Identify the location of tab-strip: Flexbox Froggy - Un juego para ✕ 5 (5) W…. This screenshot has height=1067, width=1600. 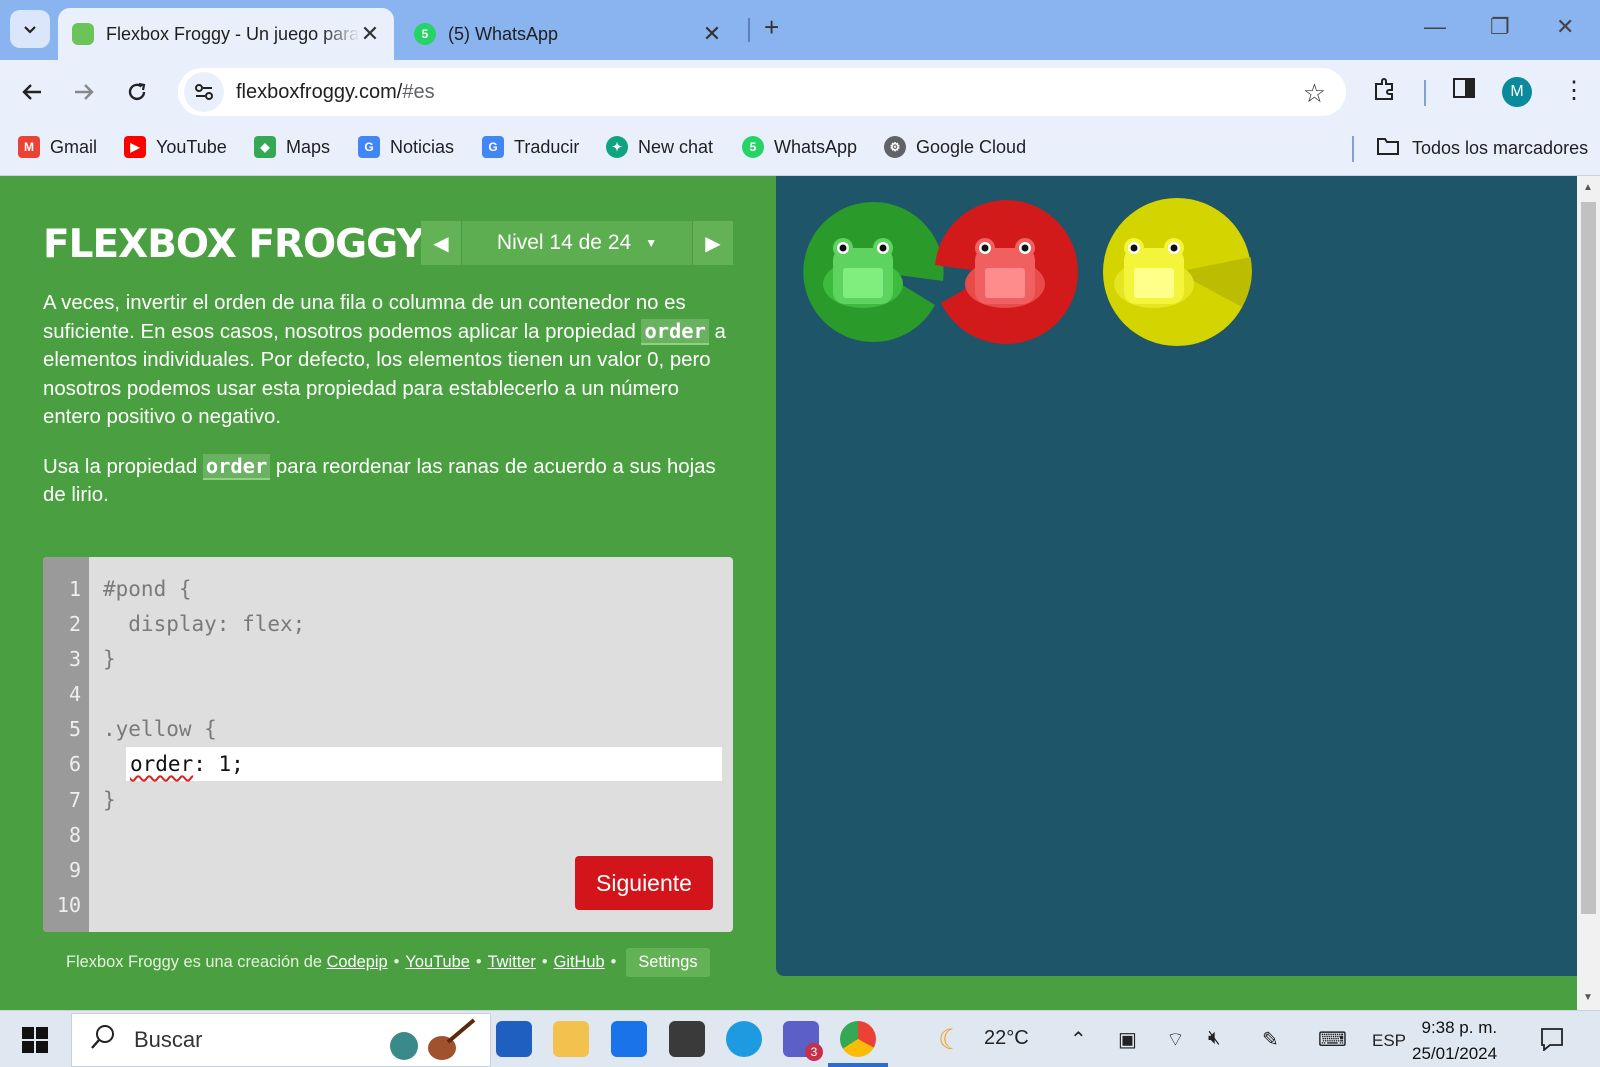
(800, 30).